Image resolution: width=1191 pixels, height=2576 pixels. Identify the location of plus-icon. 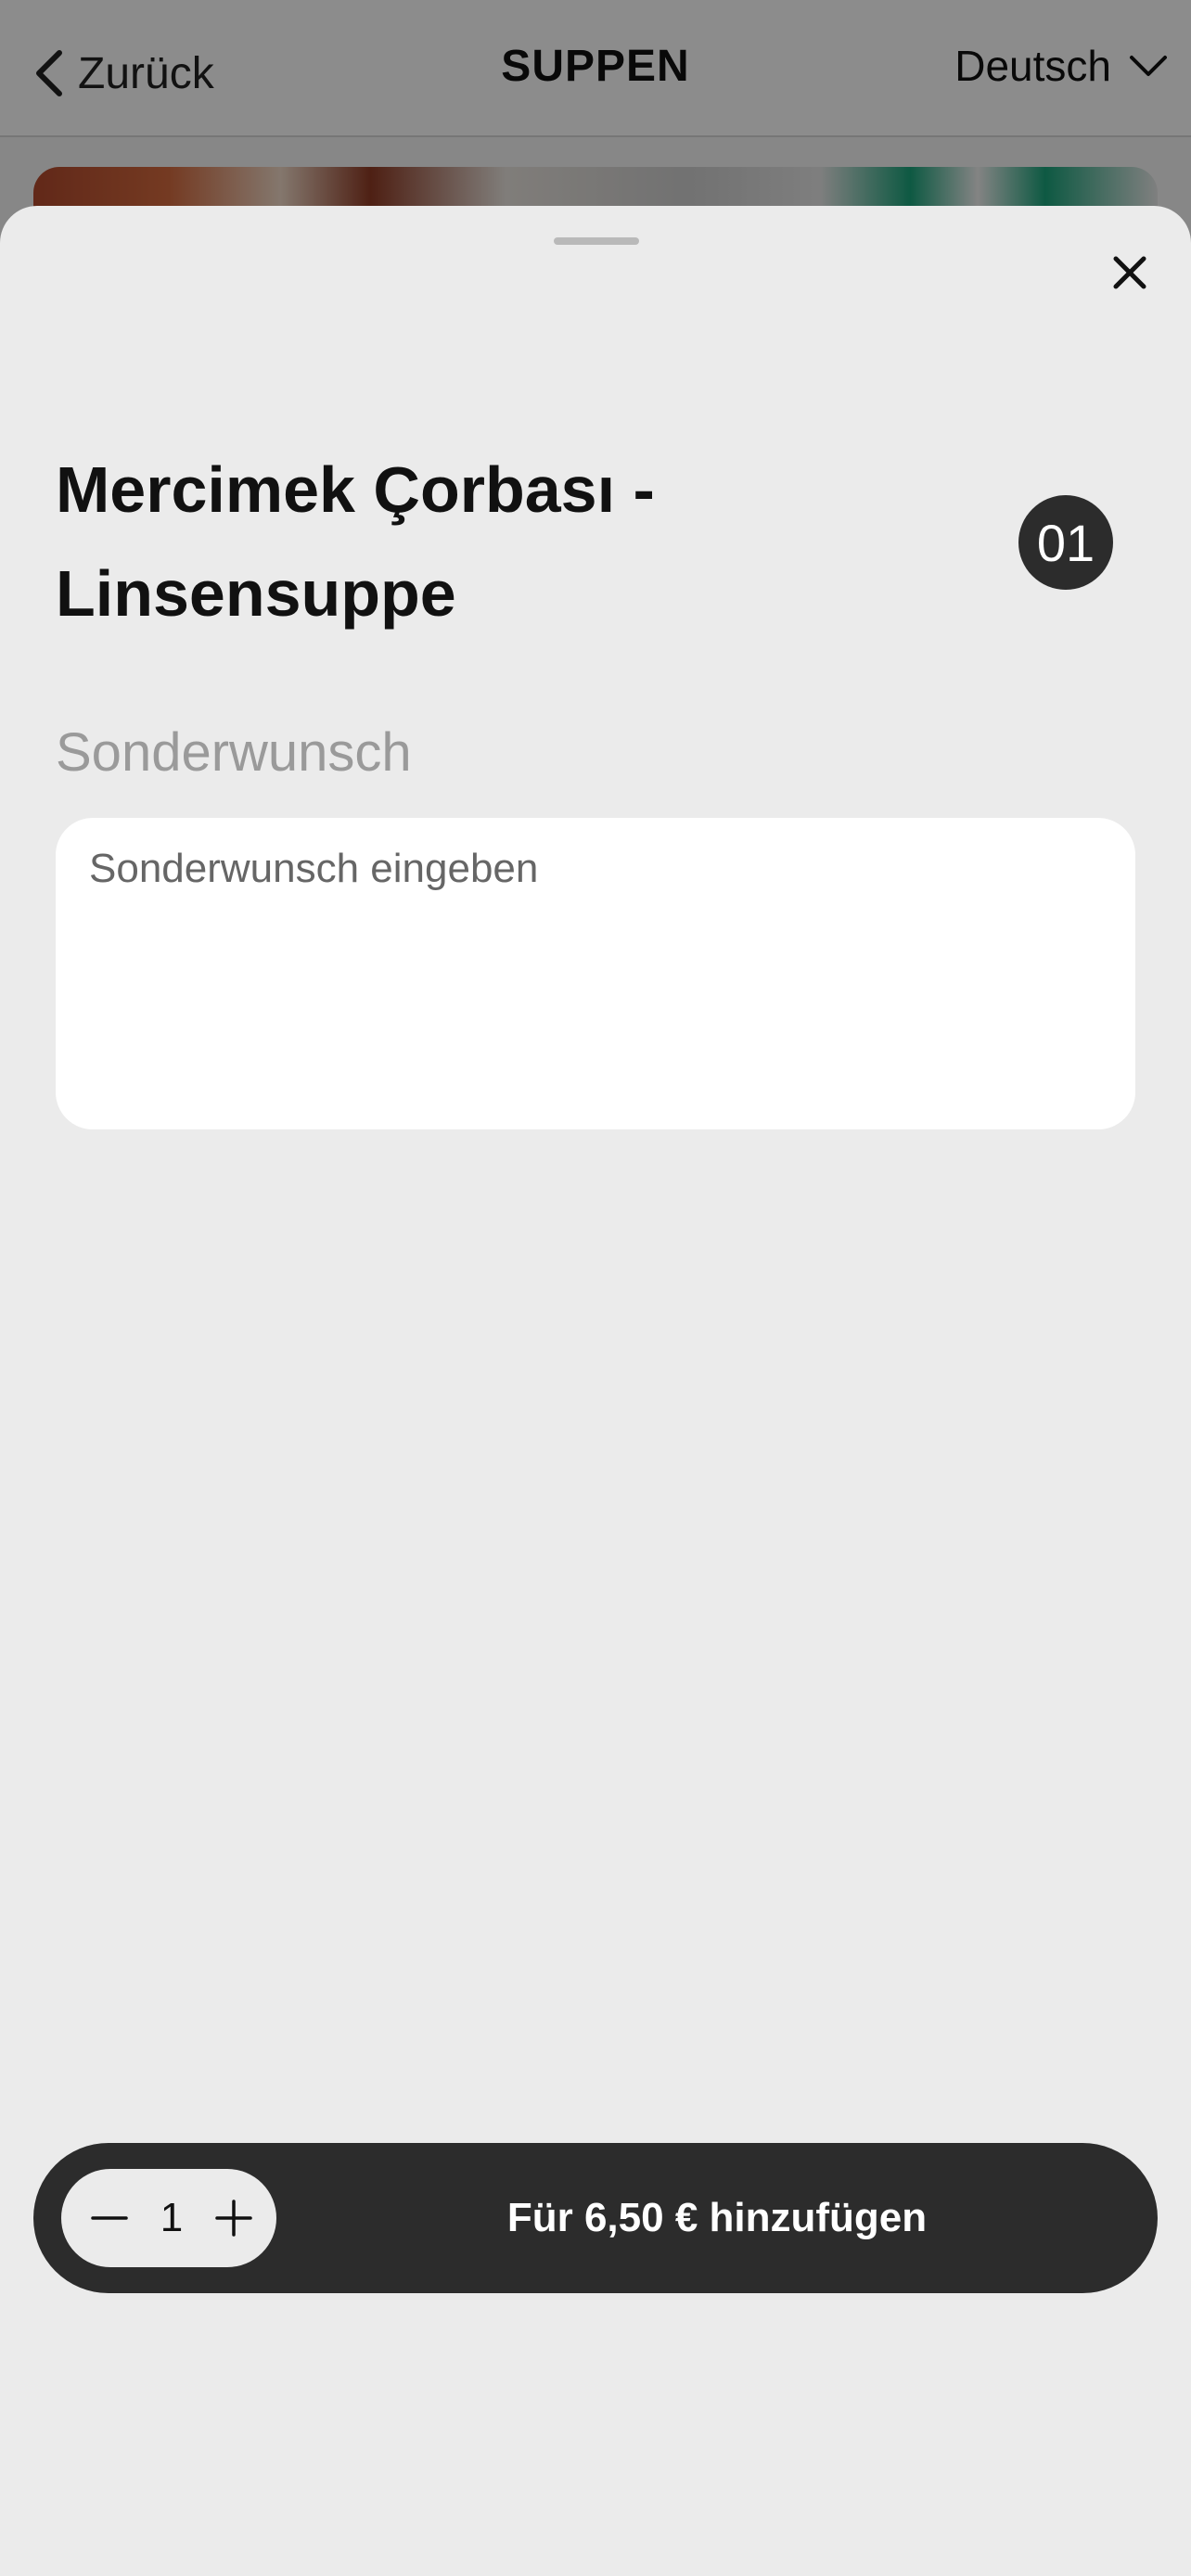
(233, 2218).